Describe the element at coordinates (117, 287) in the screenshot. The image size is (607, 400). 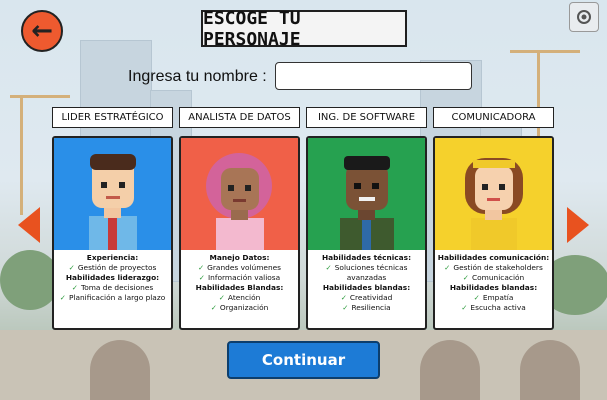
I see `info-text: Toma de decisiones` at that location.